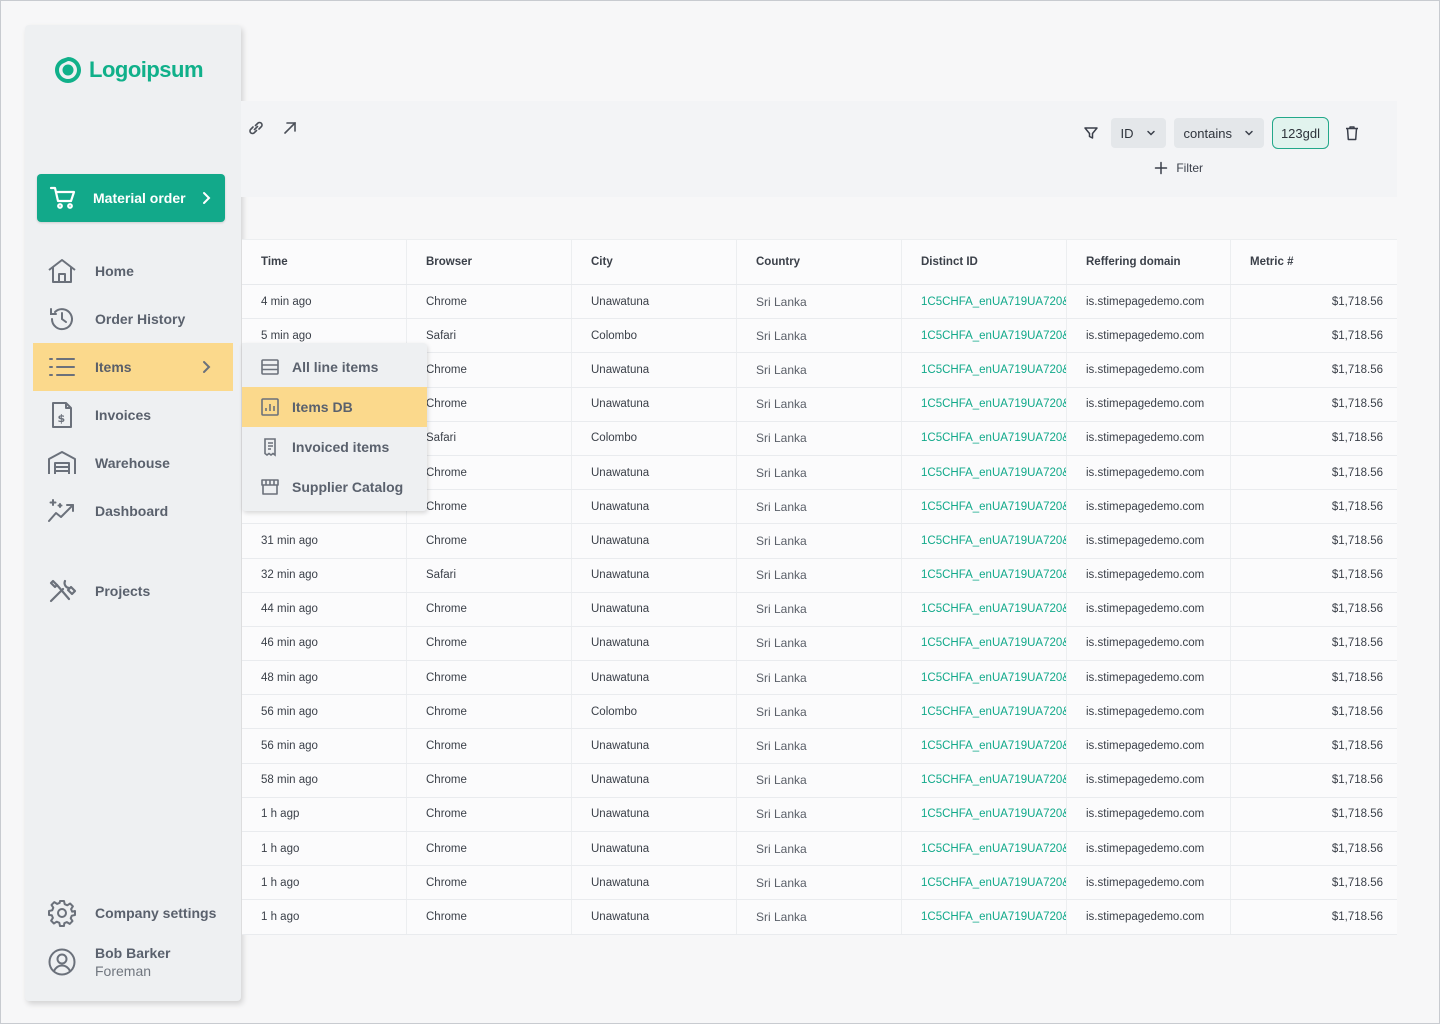 This screenshot has height=1024, width=1440. I want to click on column-header: Country, so click(819, 262).